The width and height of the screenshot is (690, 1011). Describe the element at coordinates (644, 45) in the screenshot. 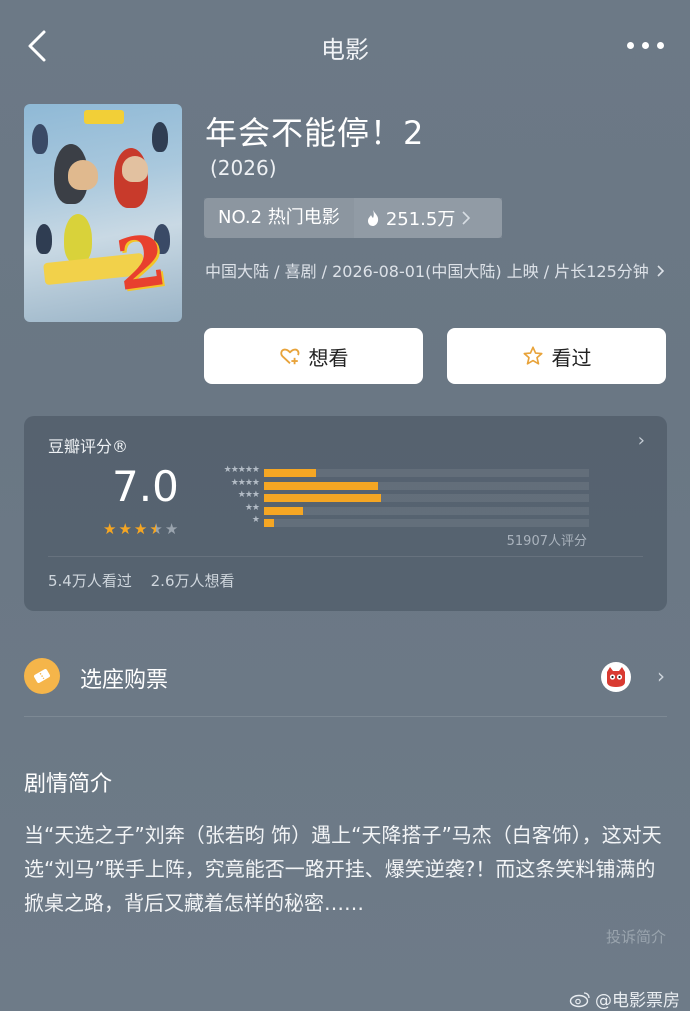

I see `more-icon` at that location.